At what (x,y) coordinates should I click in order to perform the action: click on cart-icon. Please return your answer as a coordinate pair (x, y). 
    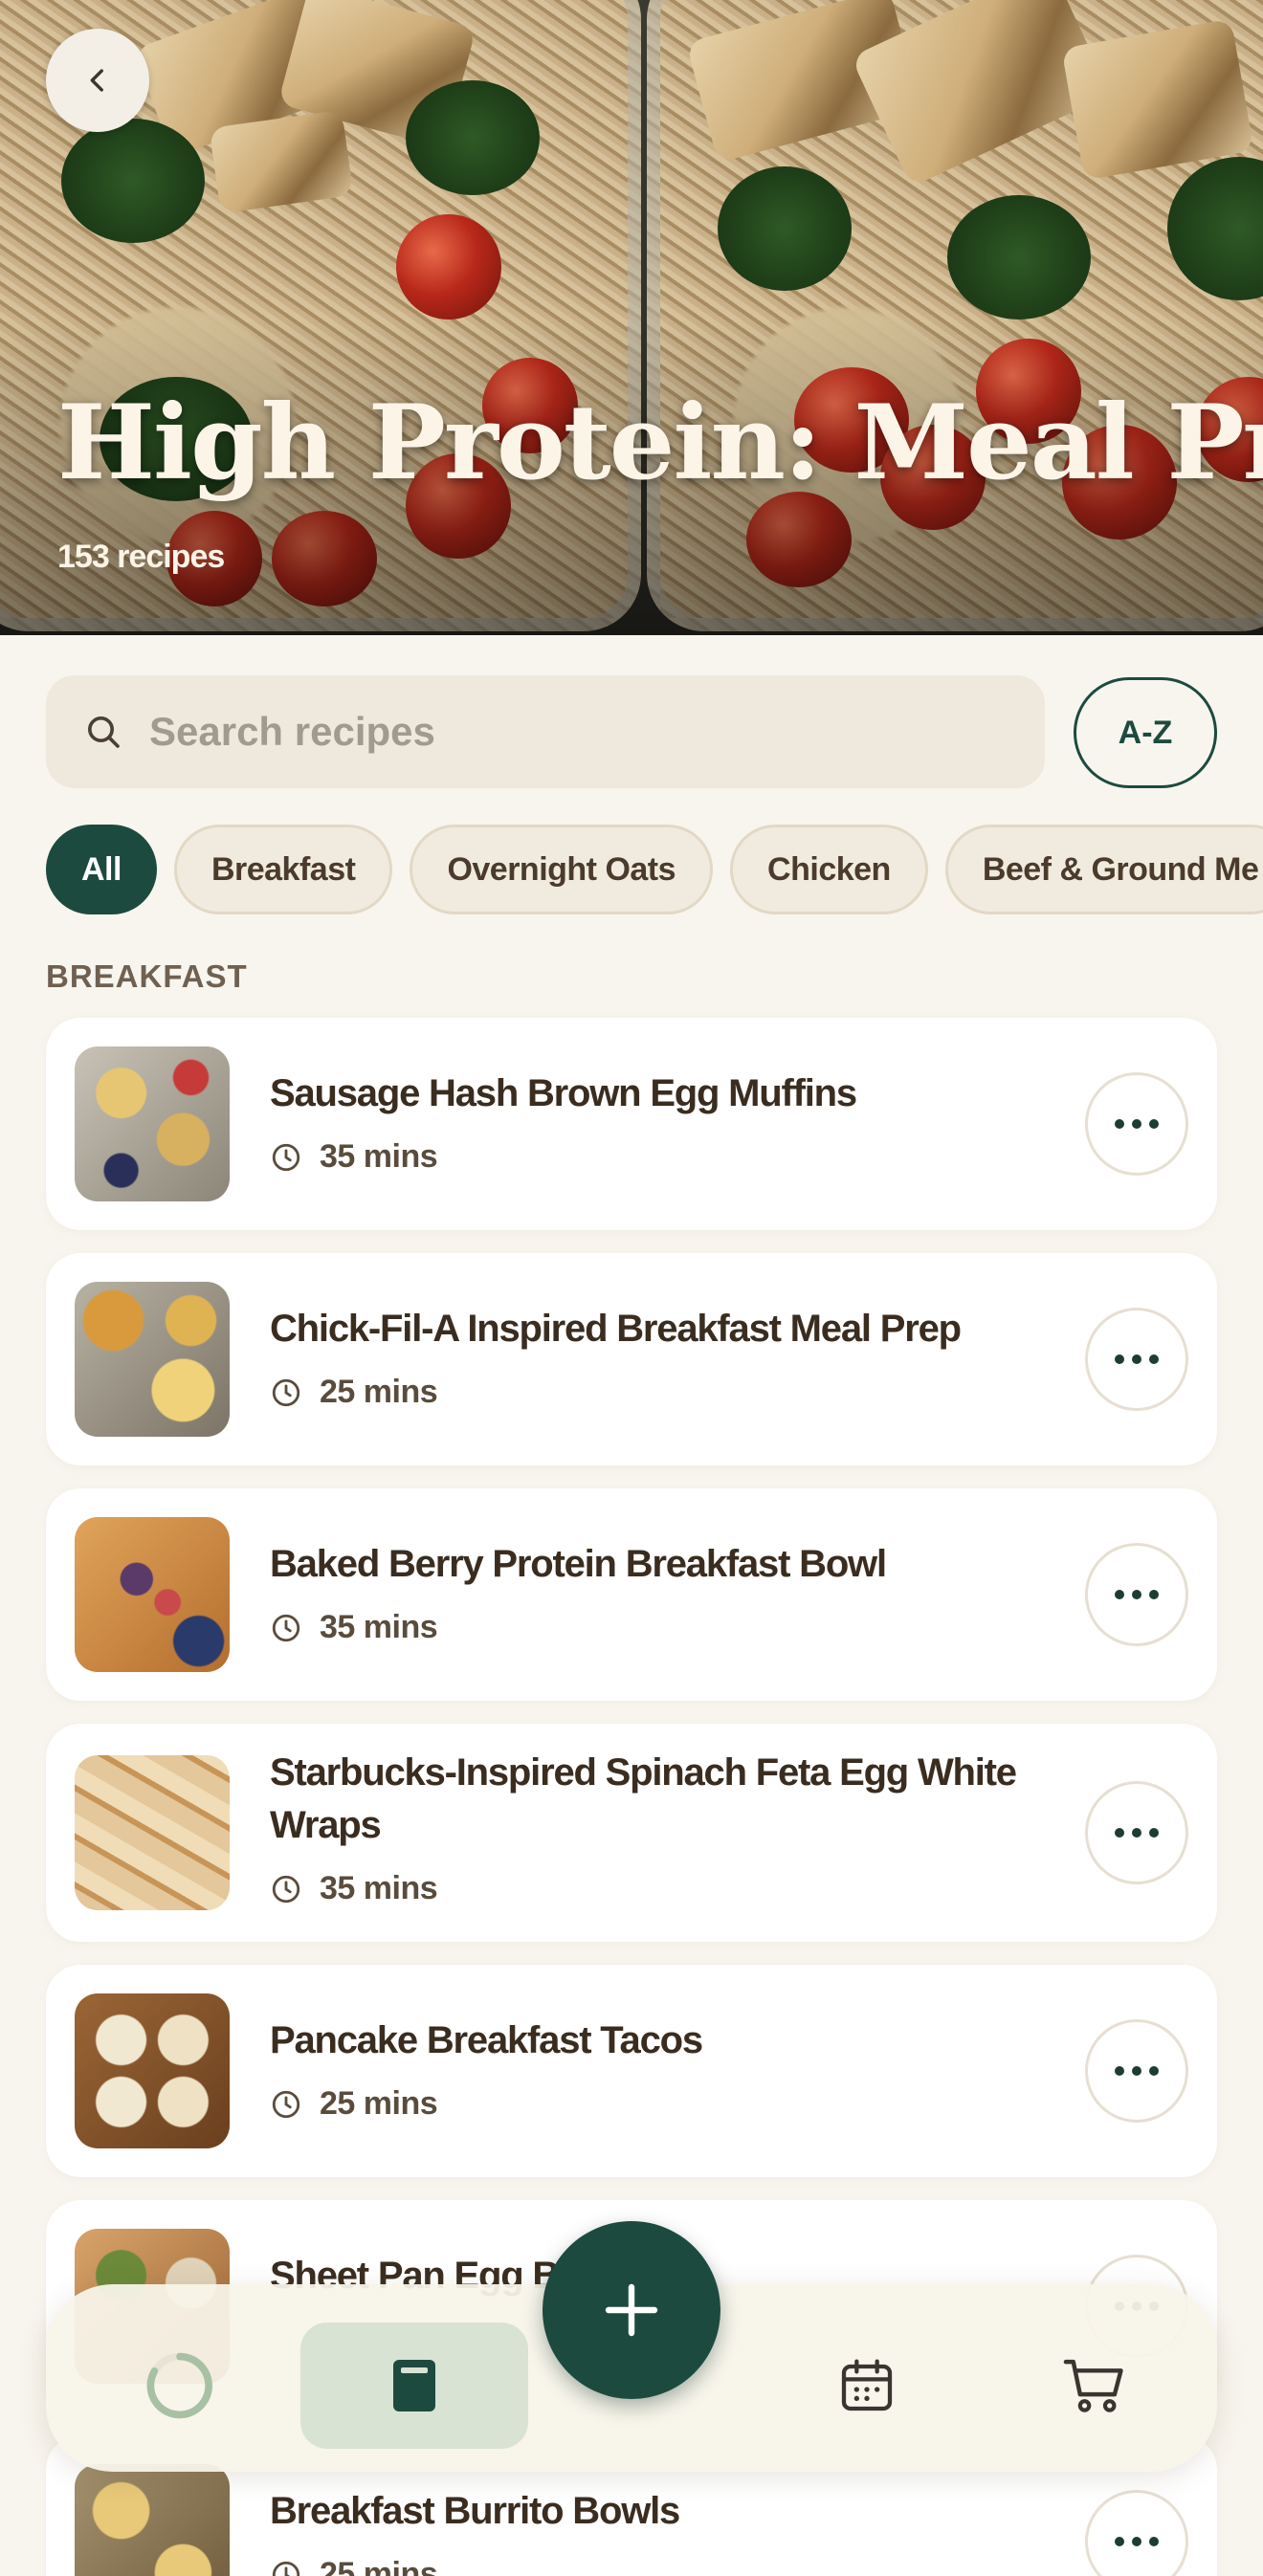
    Looking at the image, I should click on (1093, 2385).